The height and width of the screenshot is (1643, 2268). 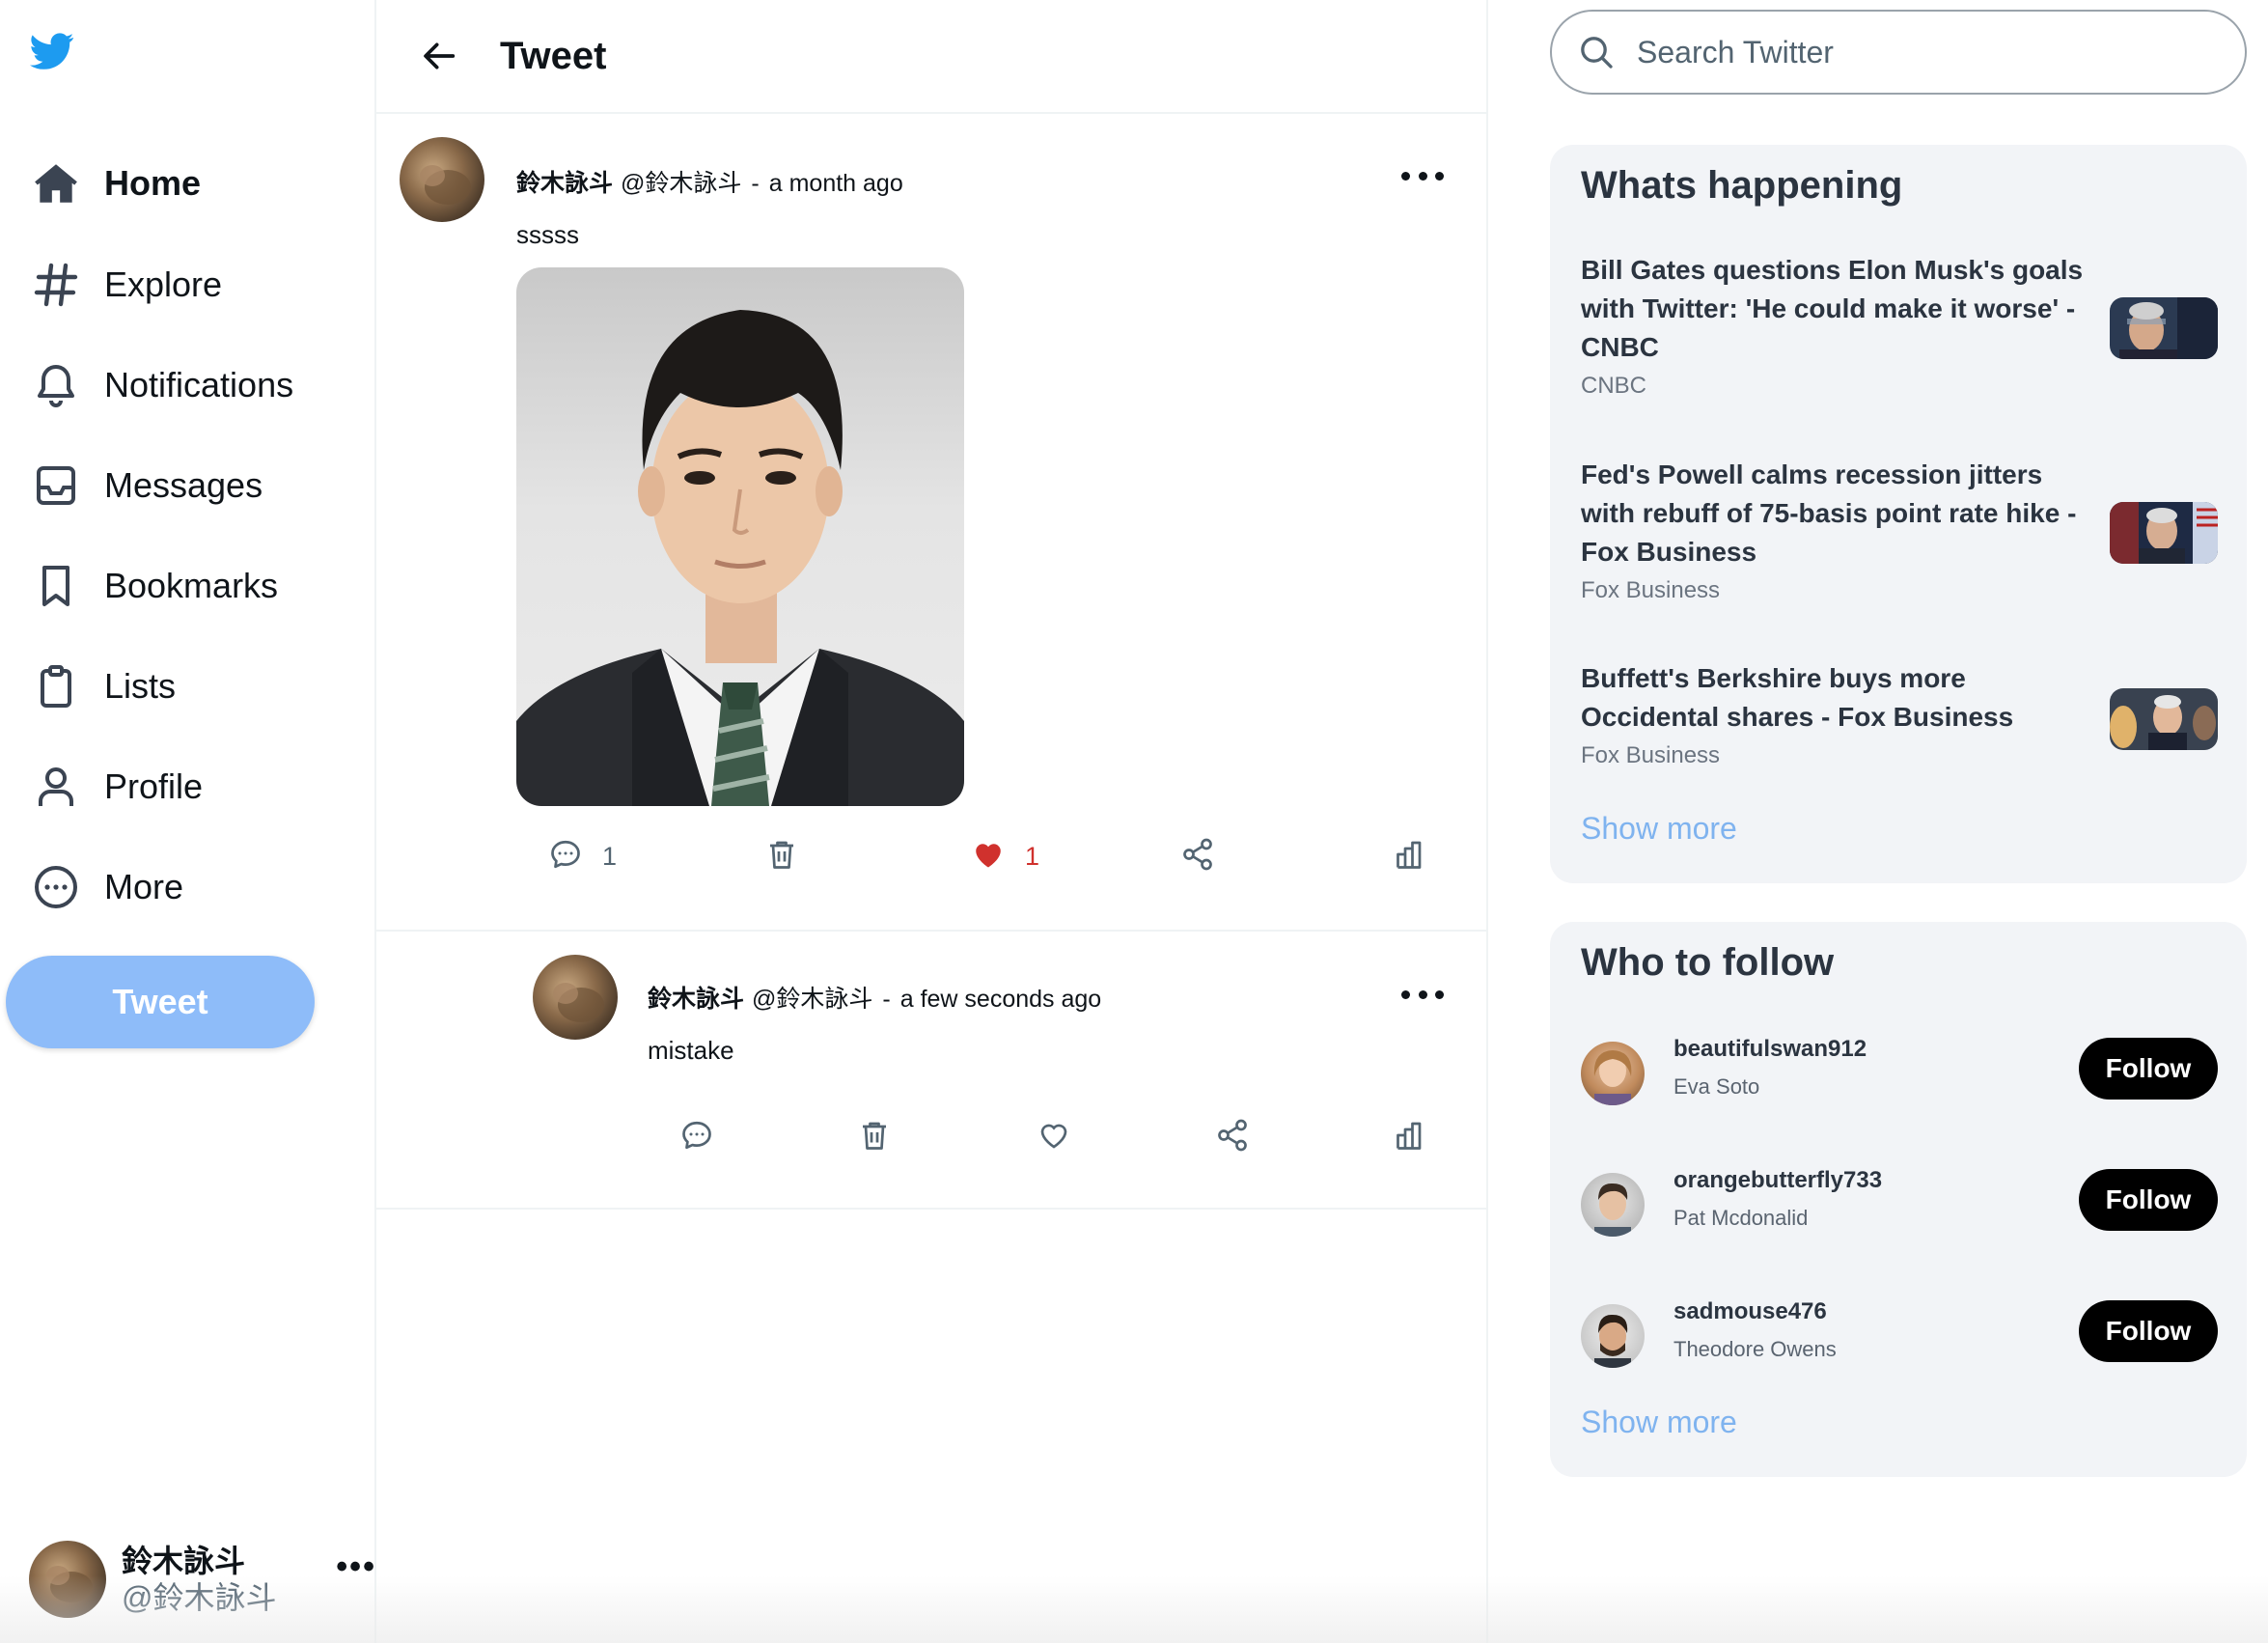 What do you see at coordinates (1708, 962) in the screenshot?
I see `card-title: Who to follow` at bounding box center [1708, 962].